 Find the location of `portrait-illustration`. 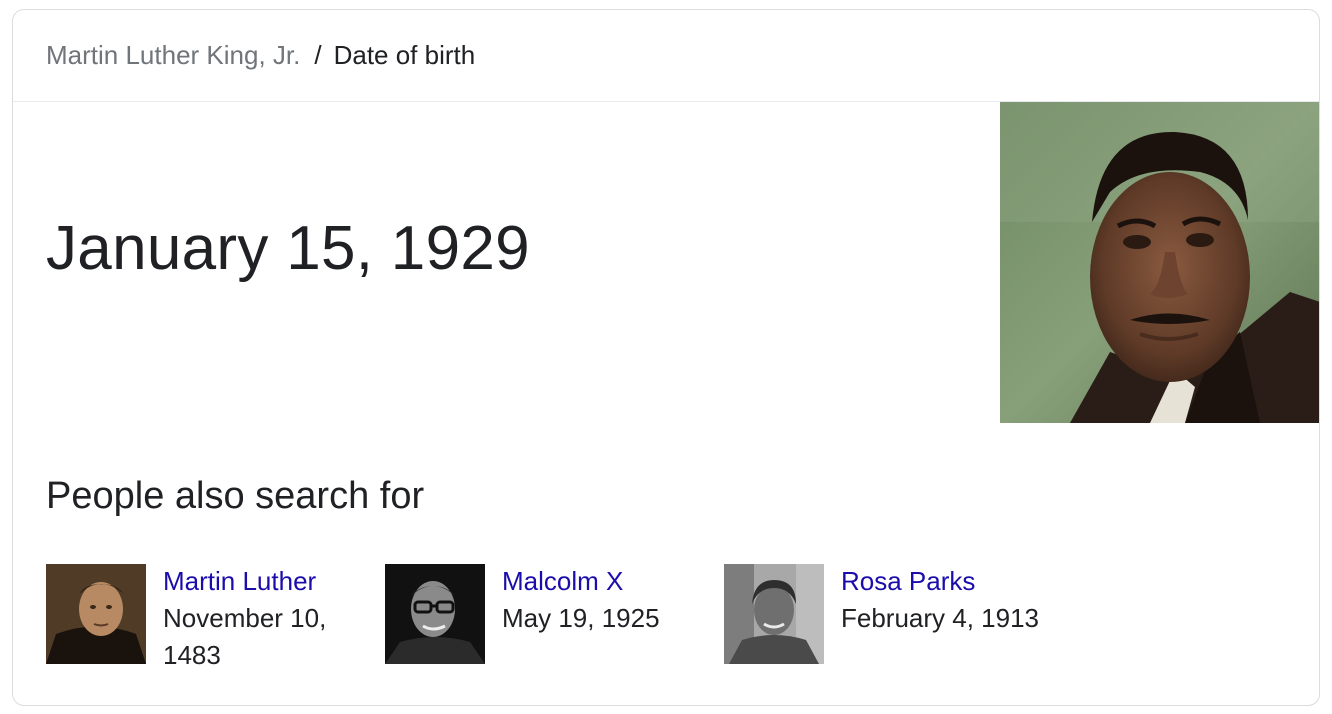

portrait-illustration is located at coordinates (1159, 262).